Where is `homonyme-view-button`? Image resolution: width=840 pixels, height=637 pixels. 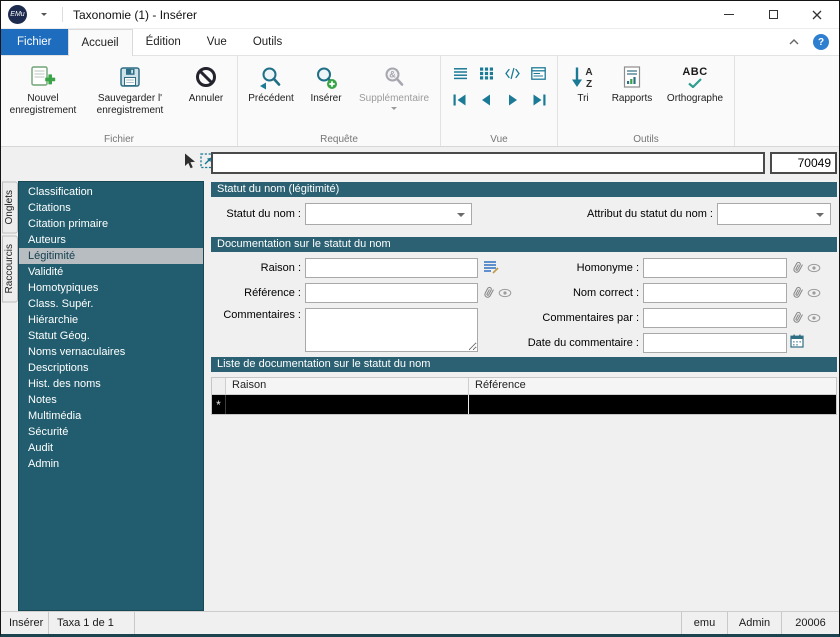
homonyme-view-button is located at coordinates (814, 268).